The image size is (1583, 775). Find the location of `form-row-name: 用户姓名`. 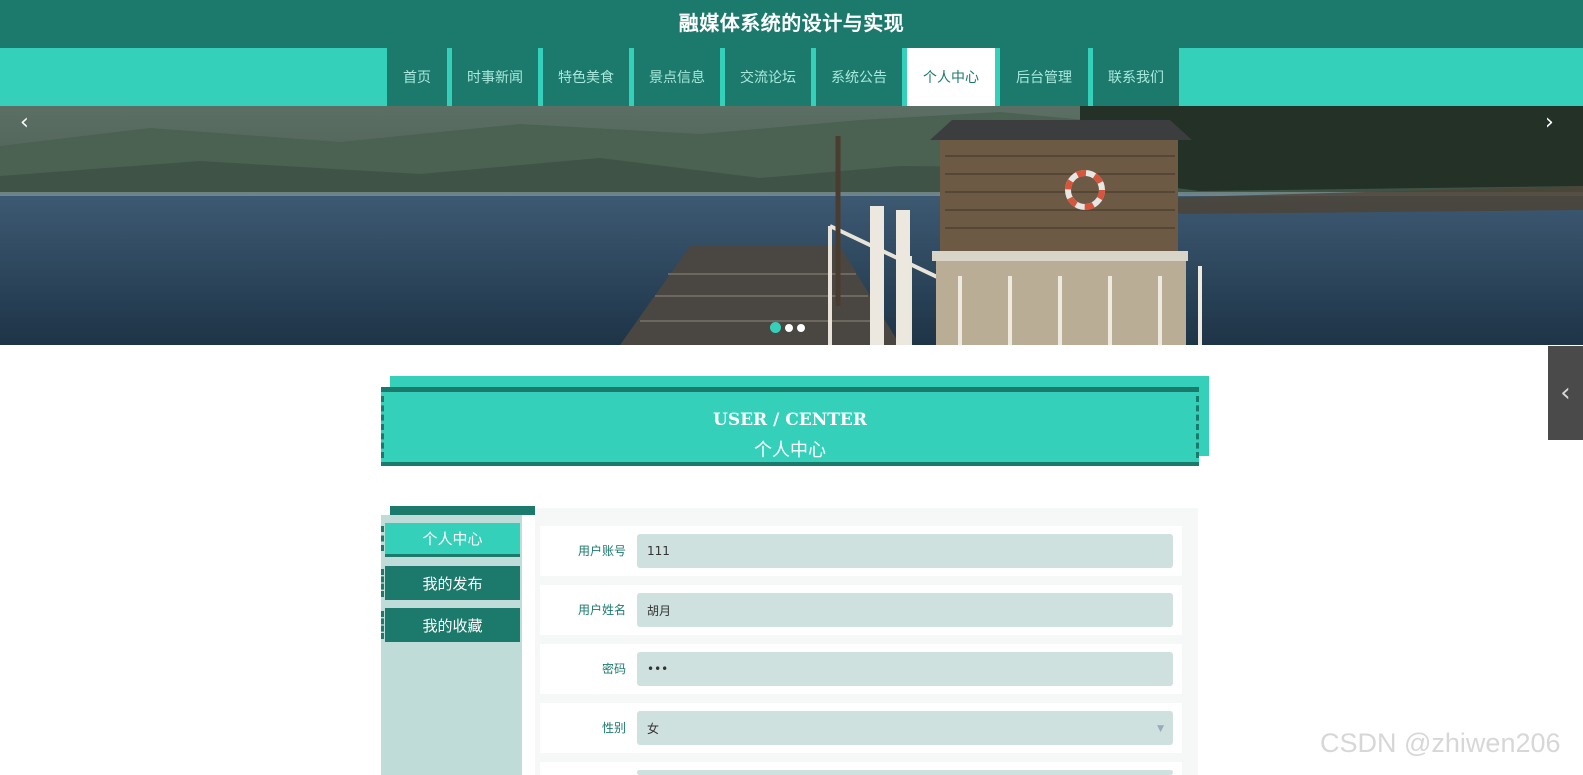

form-row-name: 用户姓名 is located at coordinates (861, 610).